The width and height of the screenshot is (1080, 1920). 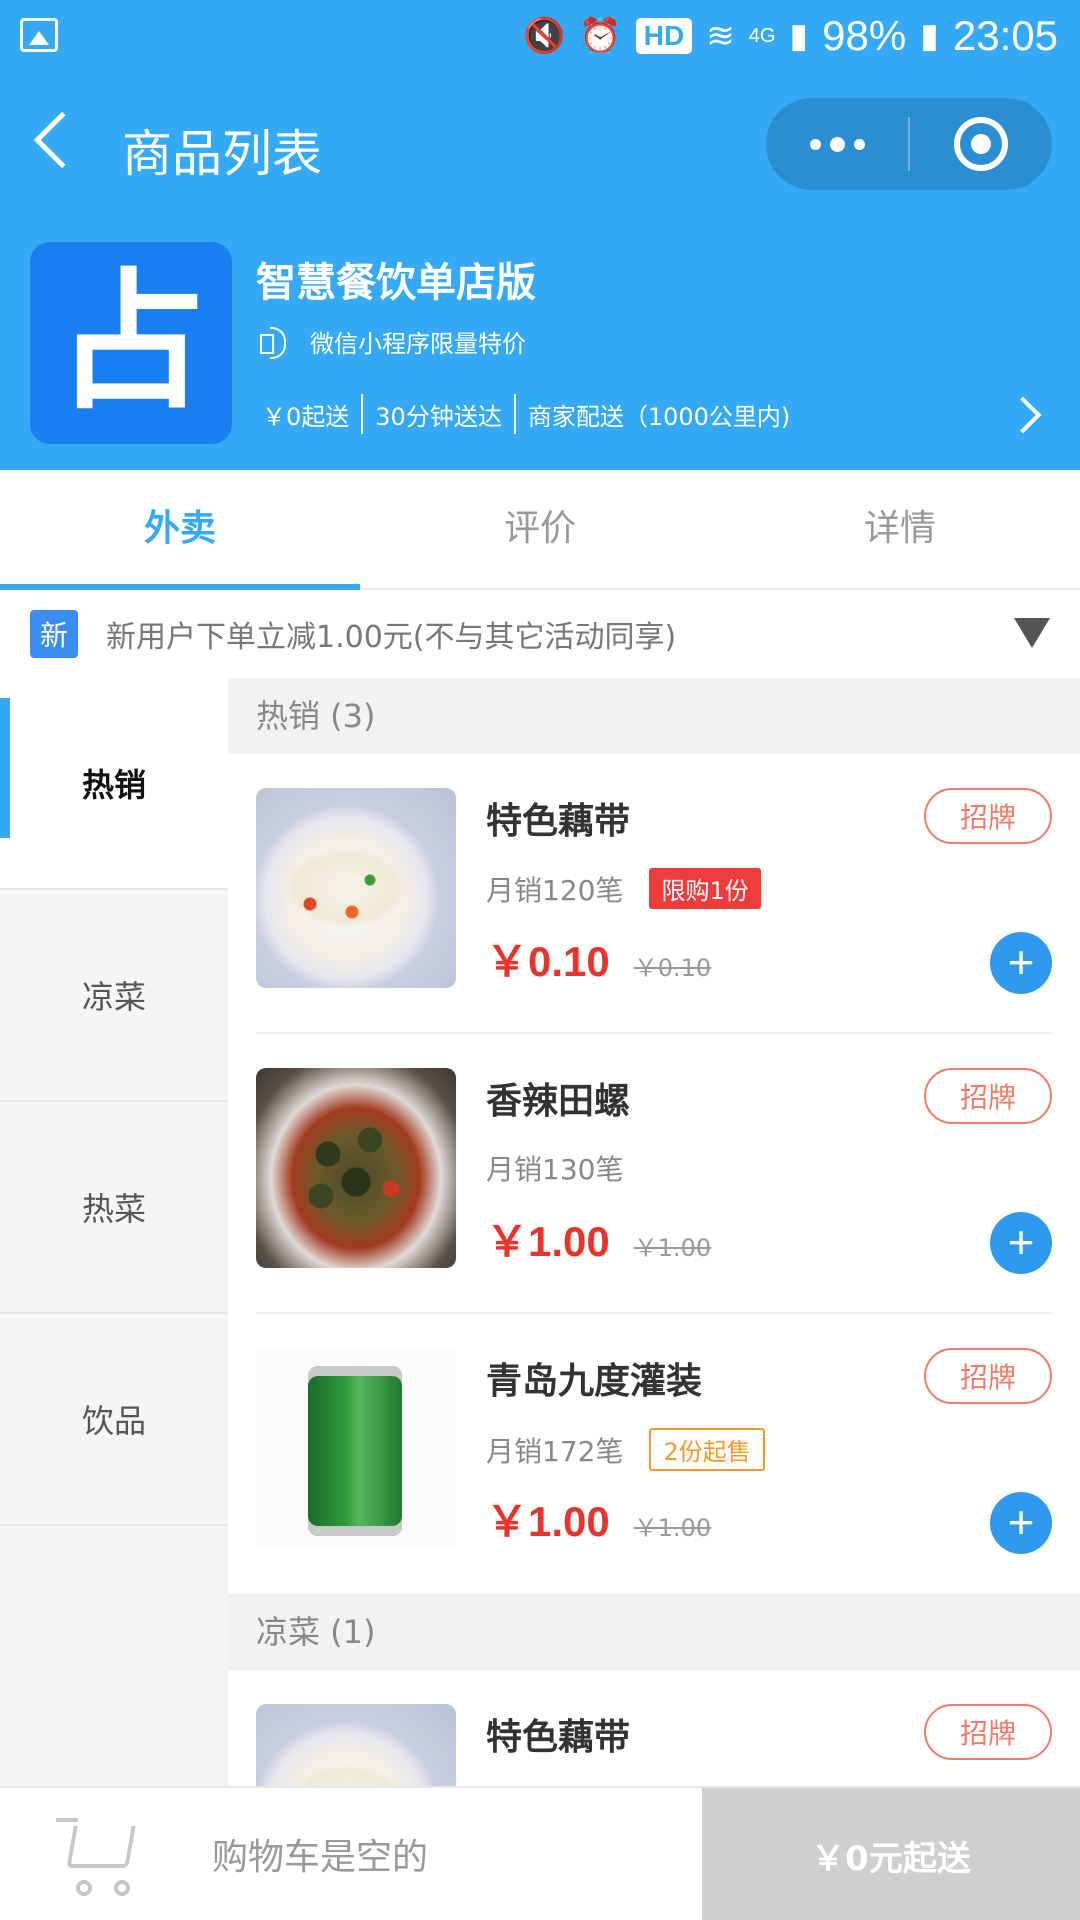 I want to click on notice-text: 微信小程序限量特价, so click(x=418, y=344).